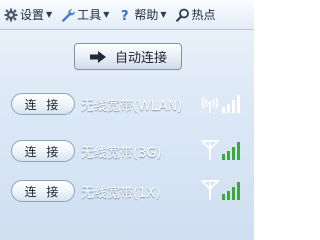  I want to click on wifi-signal-icon, so click(220, 104).